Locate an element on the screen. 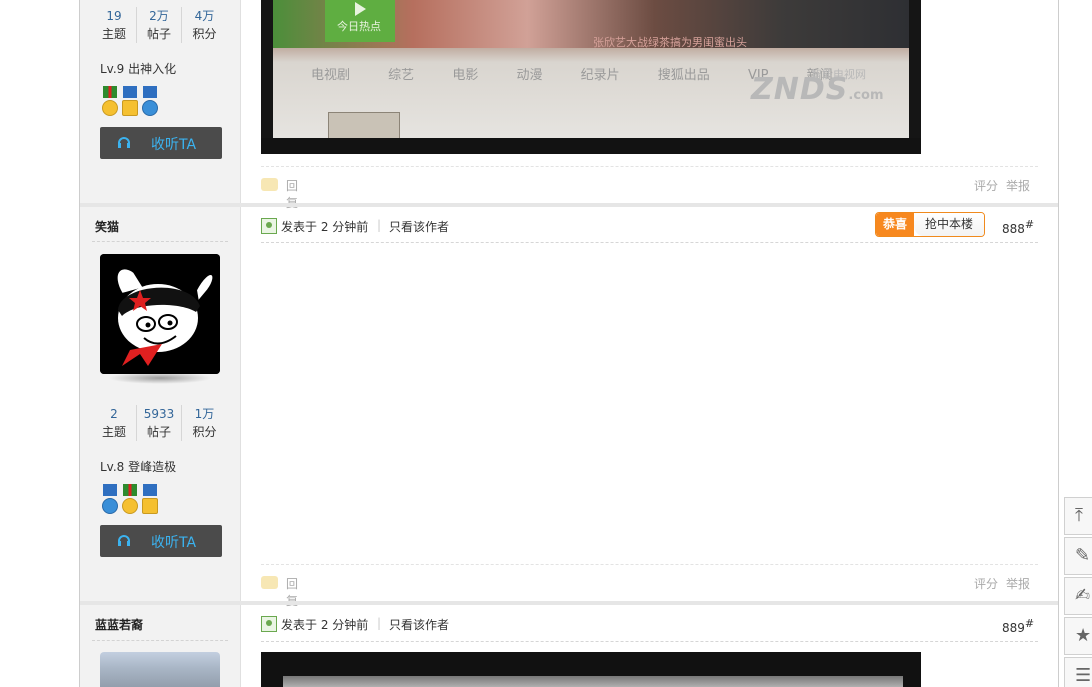 The height and width of the screenshot is (687, 1092). star-icon: ★ is located at coordinates (1083, 635).